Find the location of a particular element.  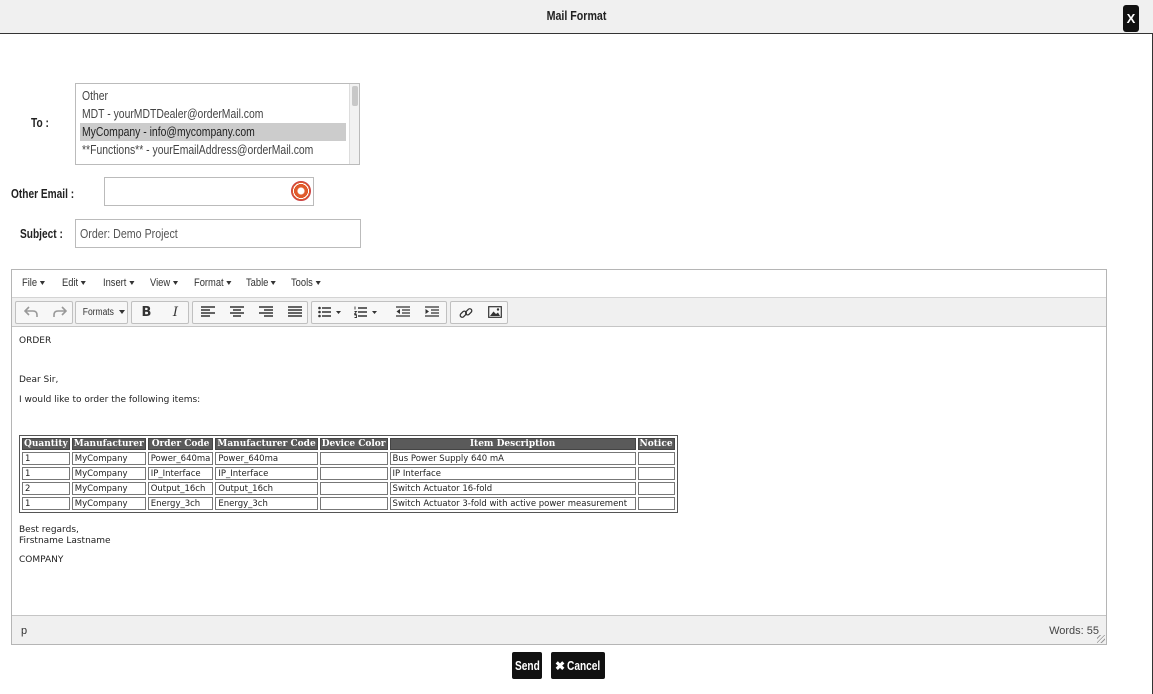

link-icon is located at coordinates (465, 313).